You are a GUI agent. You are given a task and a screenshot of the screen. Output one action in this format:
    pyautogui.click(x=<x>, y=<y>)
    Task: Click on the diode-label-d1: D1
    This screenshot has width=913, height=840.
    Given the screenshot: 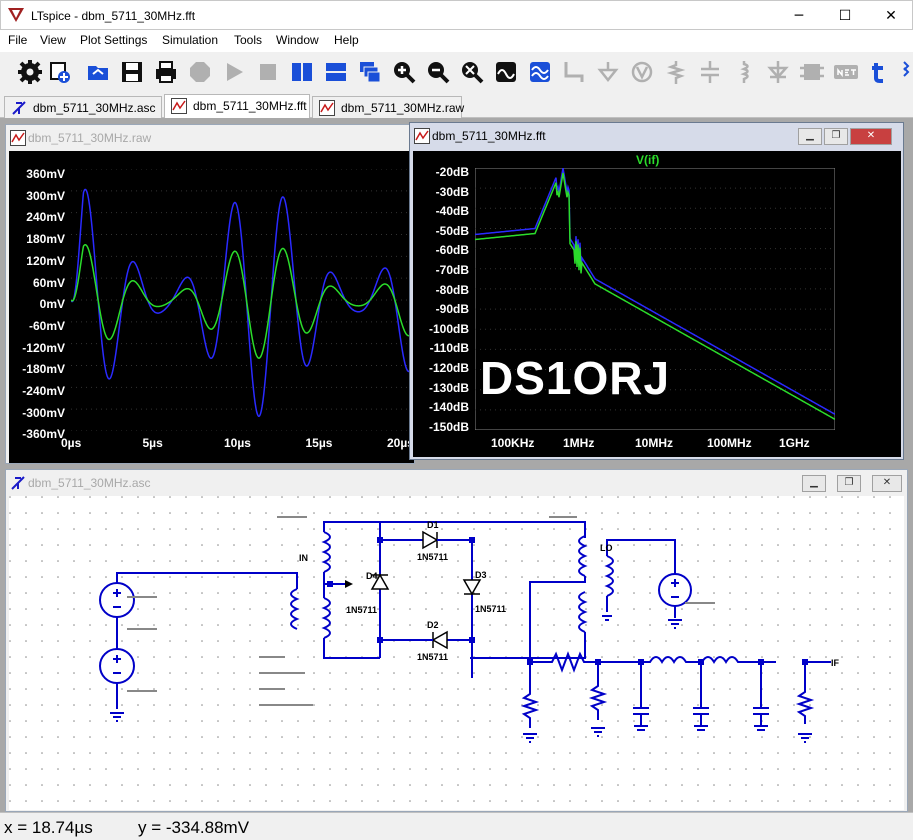 What is the action you would take?
    pyautogui.click(x=433, y=525)
    